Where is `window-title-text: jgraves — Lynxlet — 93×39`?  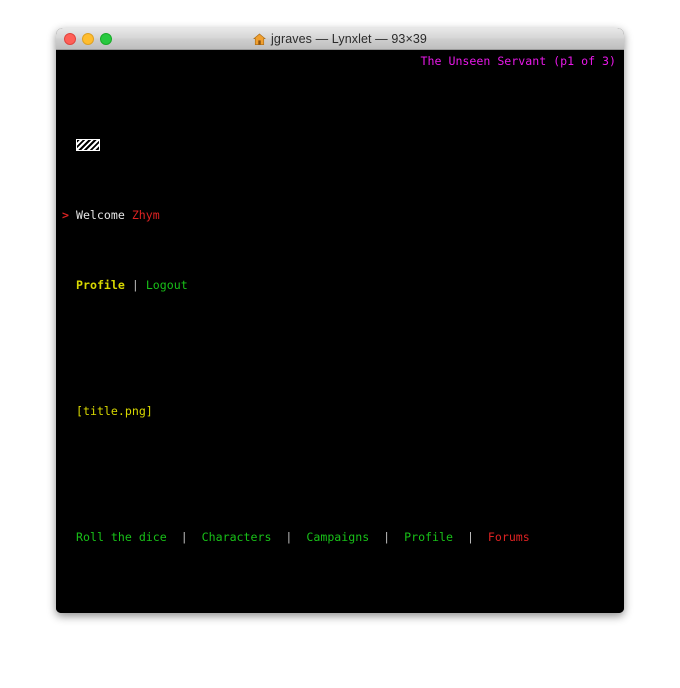
window-title-text: jgraves — Lynxlet — 93×39 is located at coordinates (349, 38).